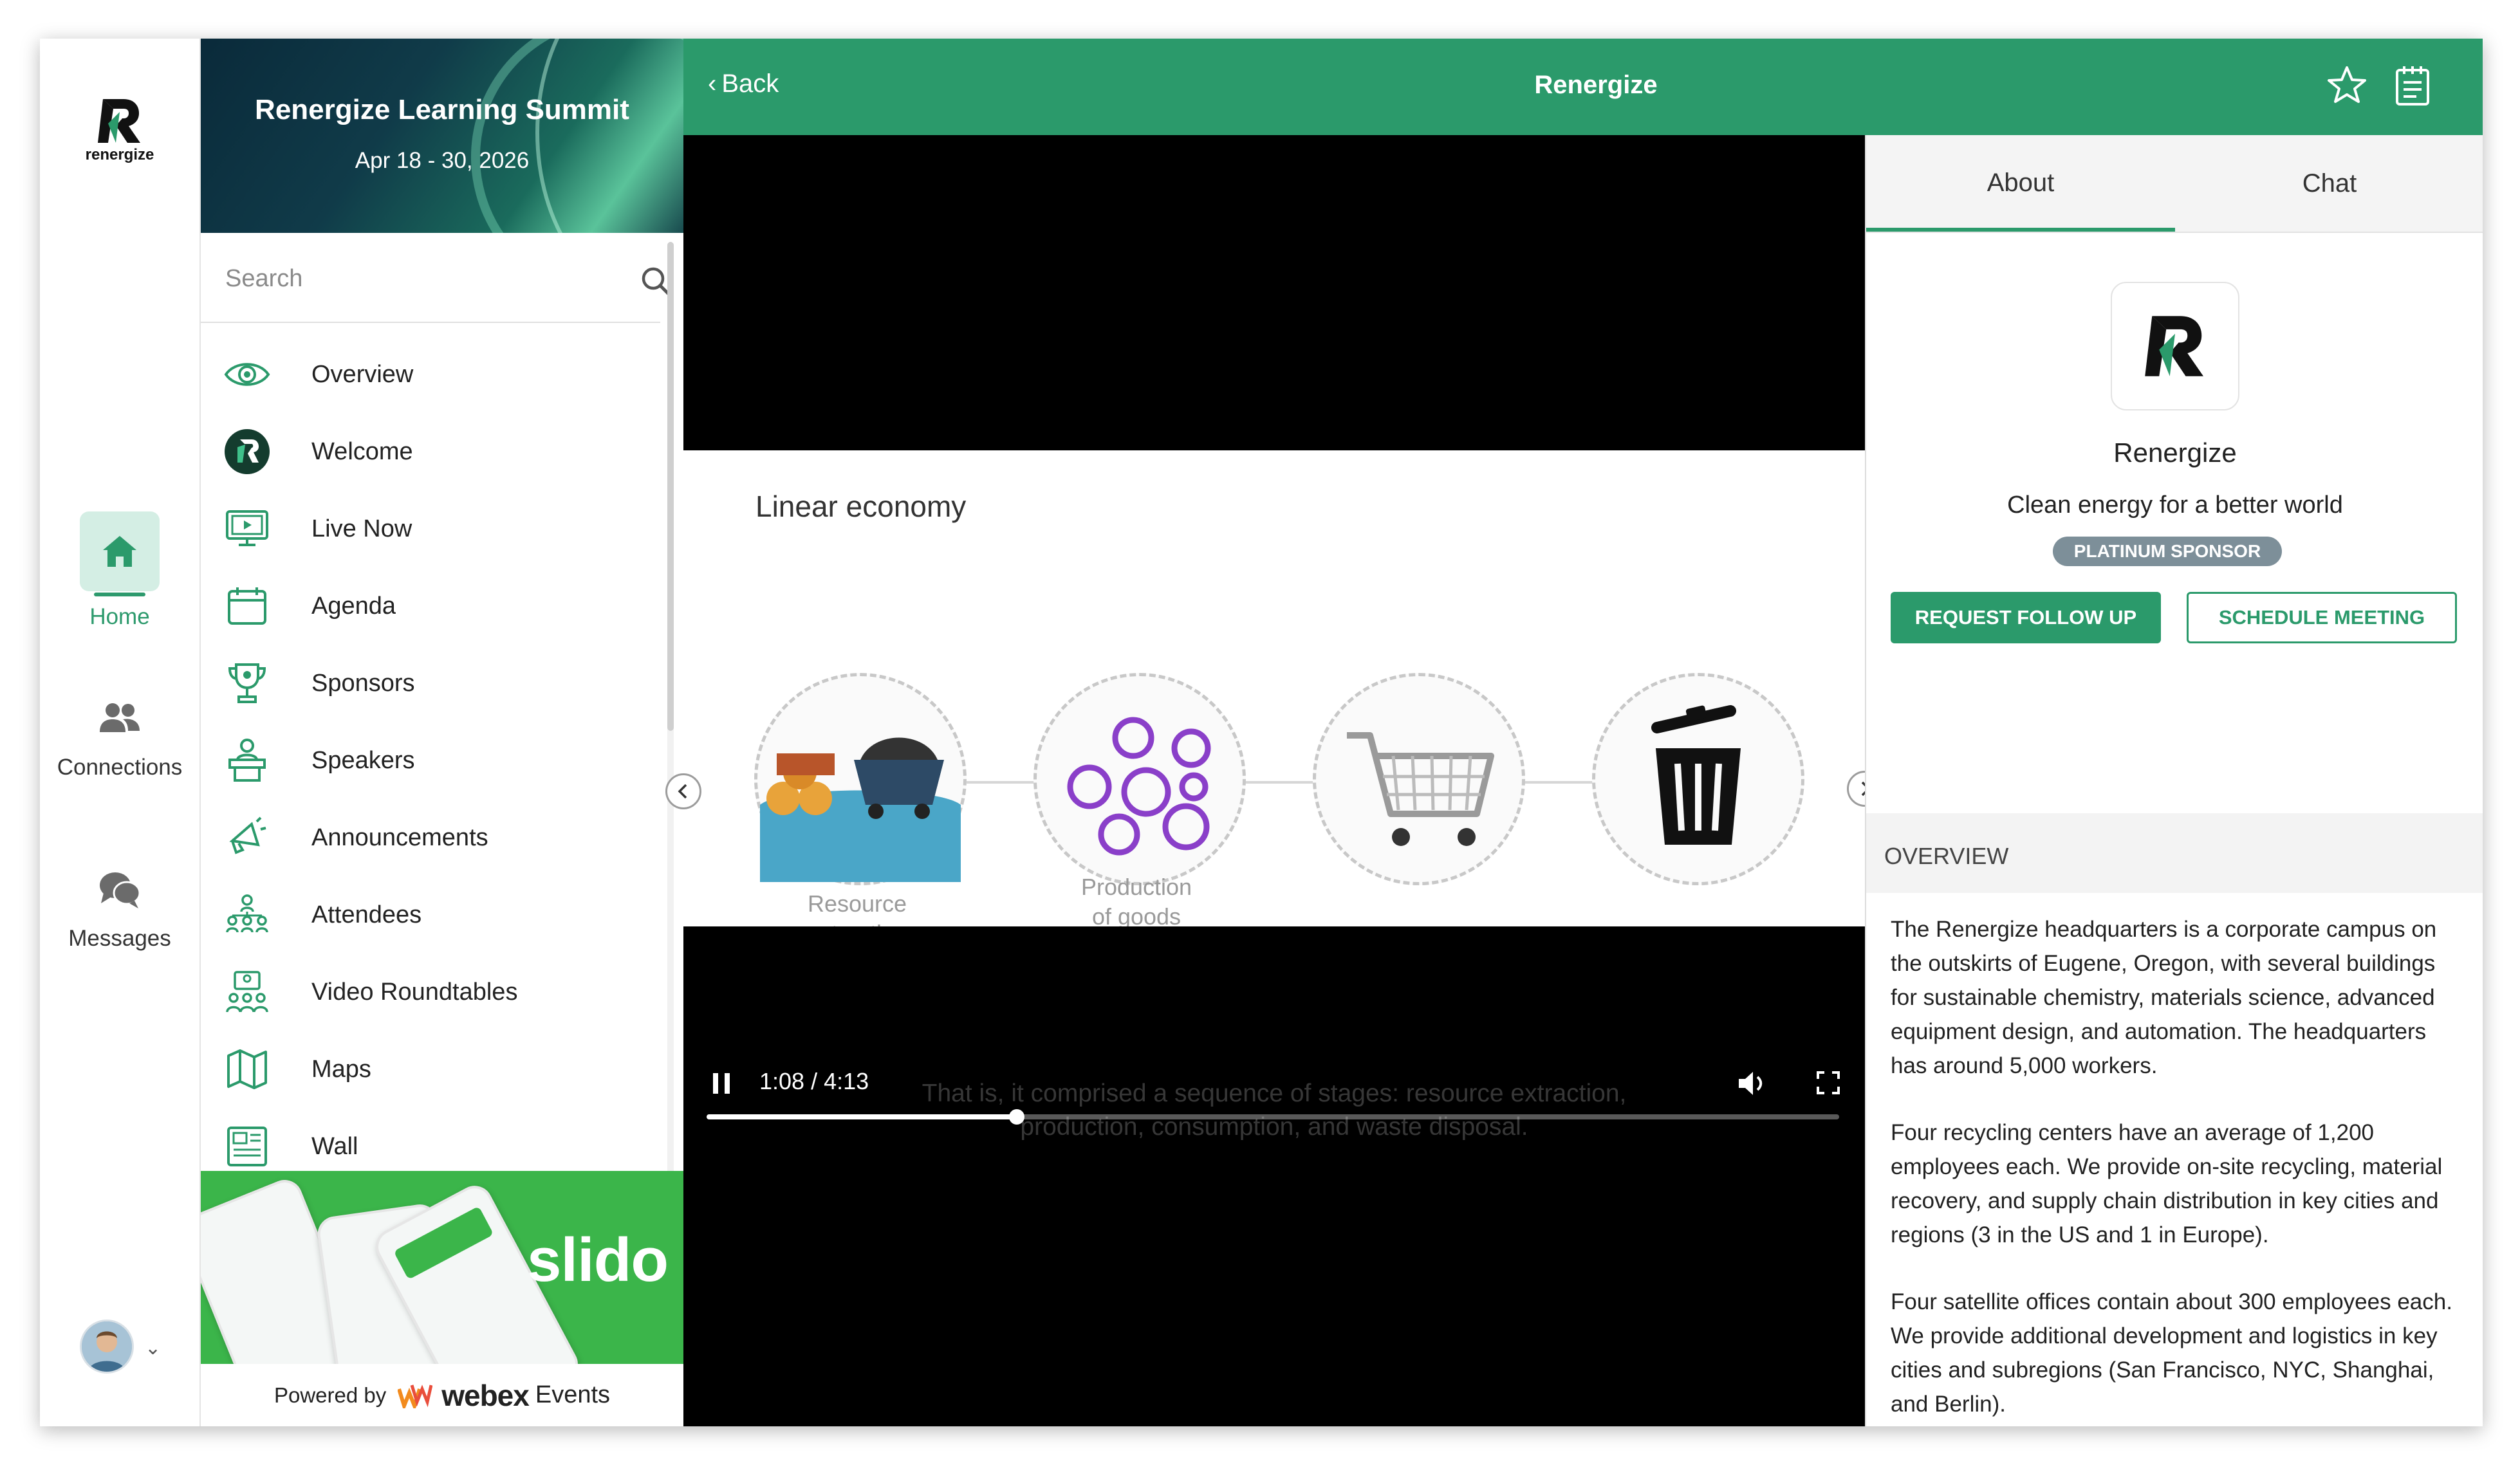 The height and width of the screenshot is (1463, 2520). What do you see at coordinates (430, 914) in the screenshot?
I see `nav-item-attendees: Attendees` at bounding box center [430, 914].